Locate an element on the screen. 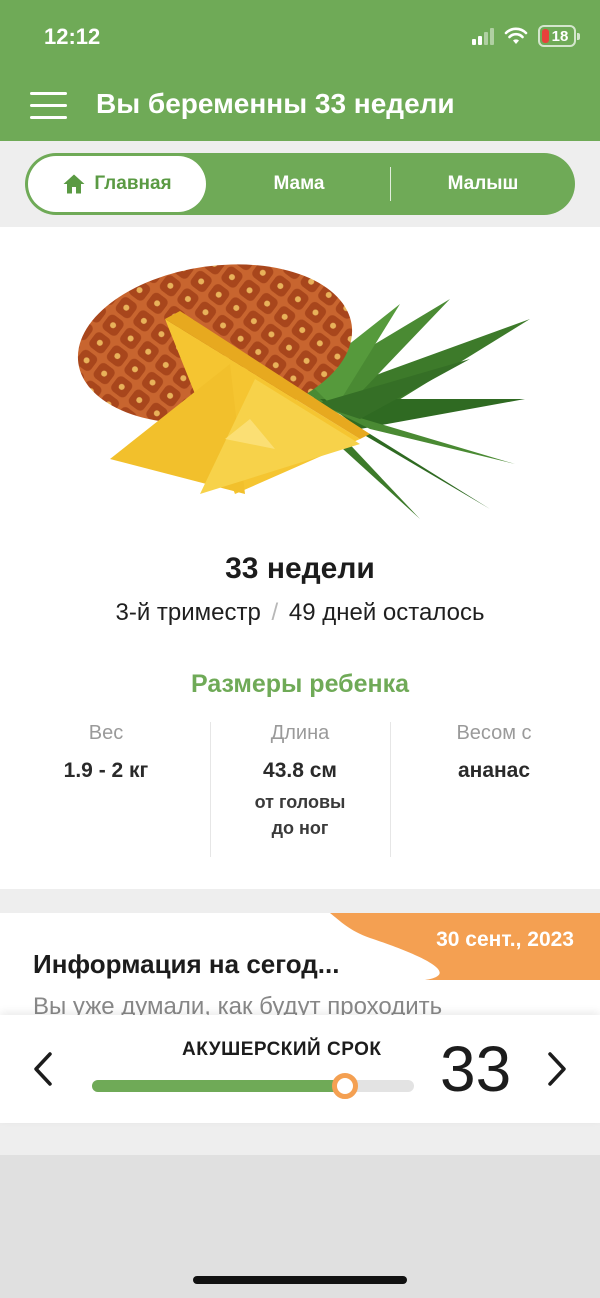  week-title: 33 недели is located at coordinates (300, 568).